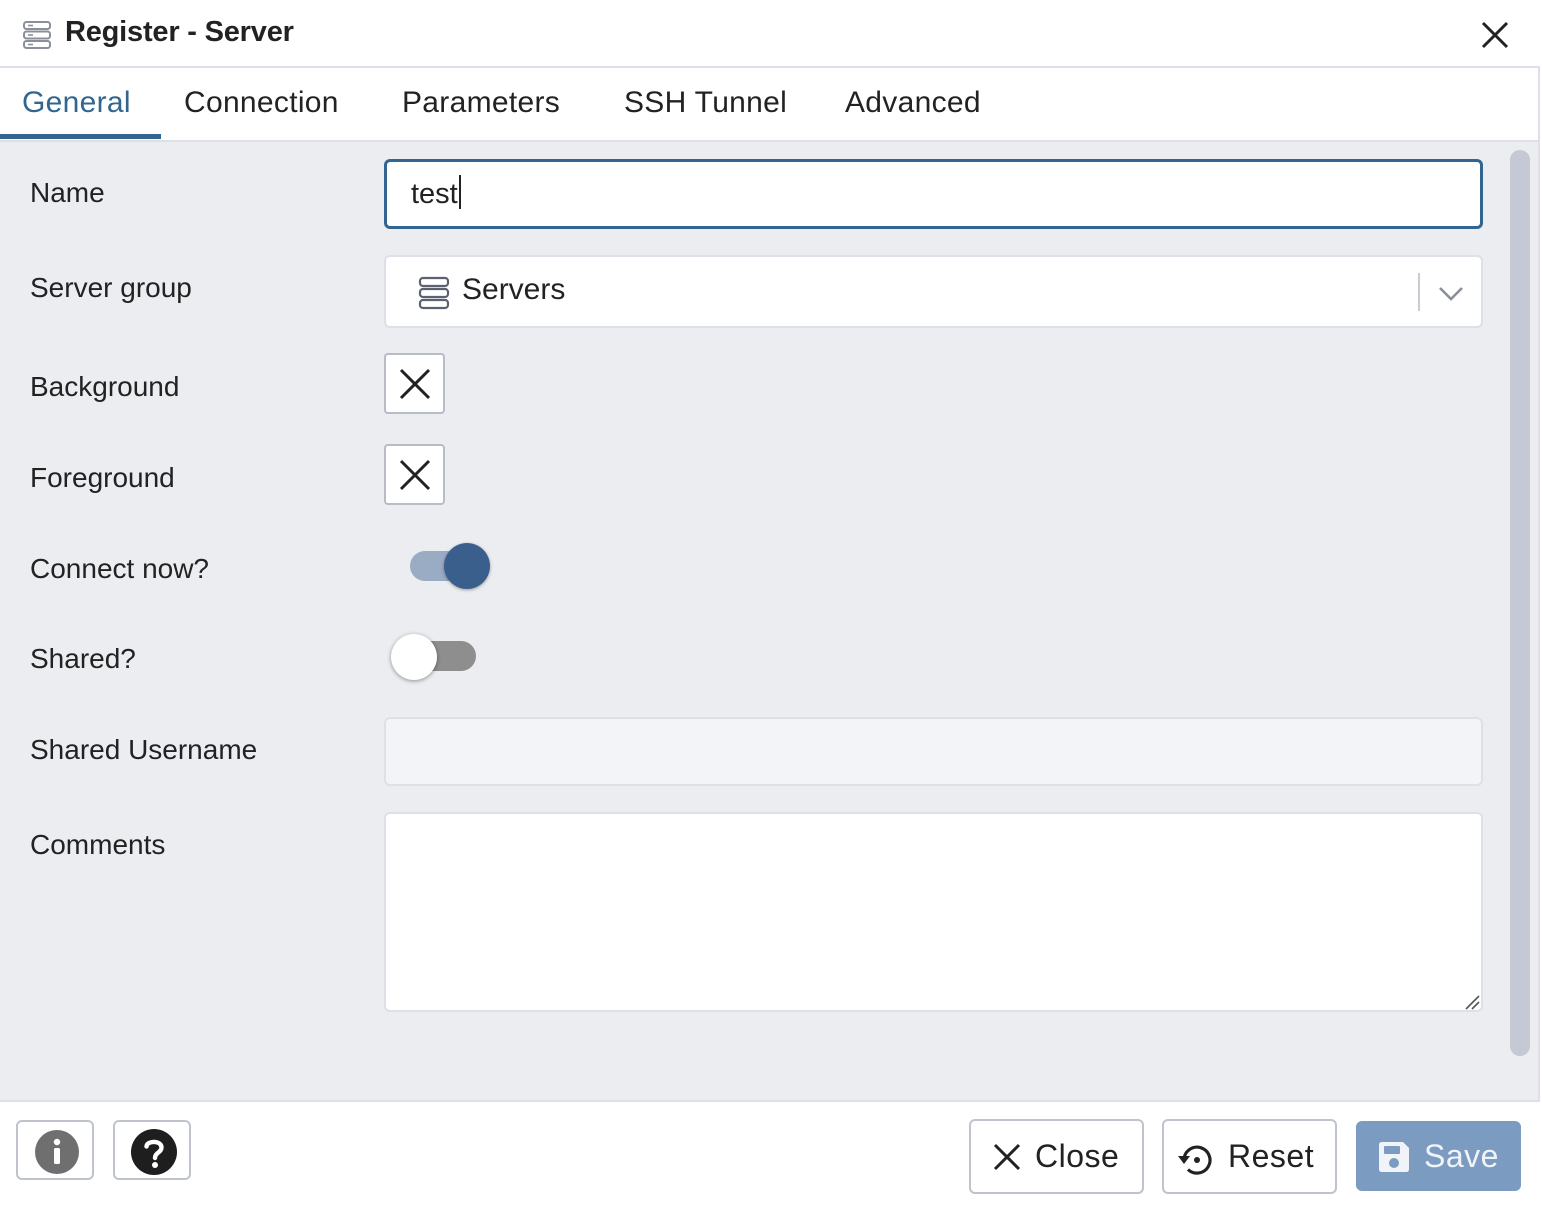 The image size is (1542, 1205). Describe the element at coordinates (933, 912) in the screenshot. I see `comments-textarea` at that location.